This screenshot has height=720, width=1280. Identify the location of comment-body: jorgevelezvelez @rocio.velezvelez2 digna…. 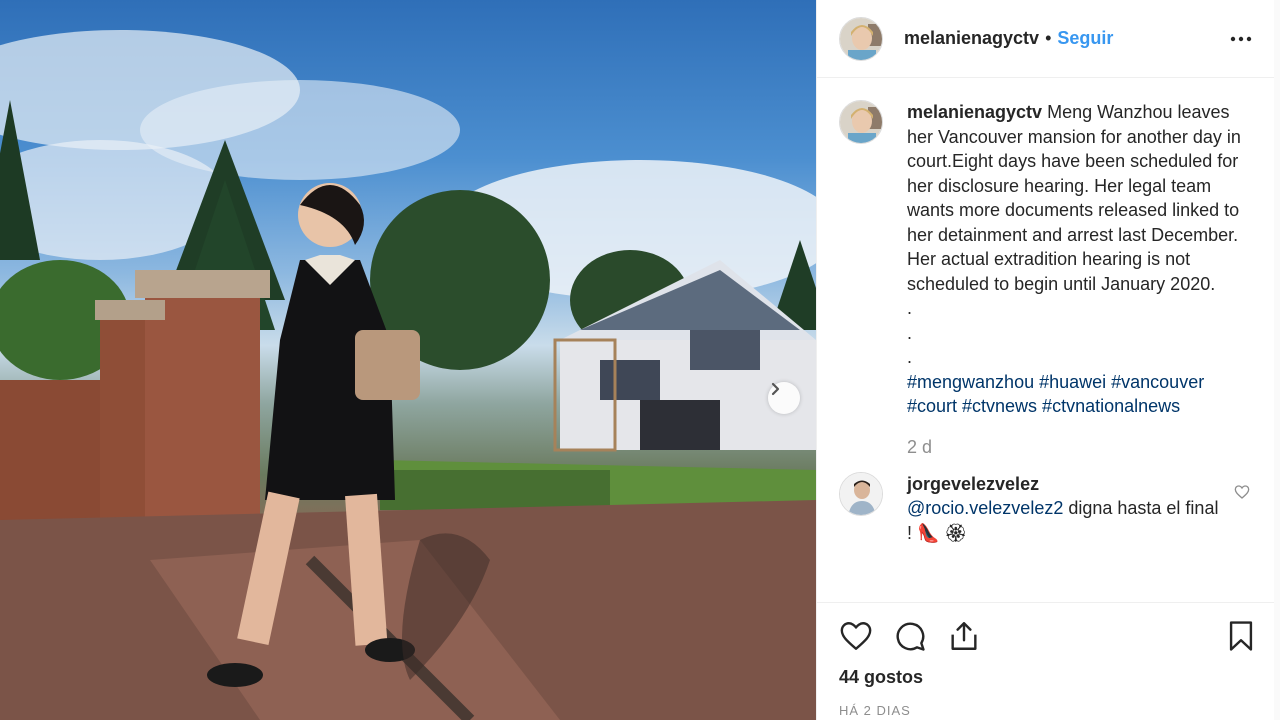
(1067, 509).